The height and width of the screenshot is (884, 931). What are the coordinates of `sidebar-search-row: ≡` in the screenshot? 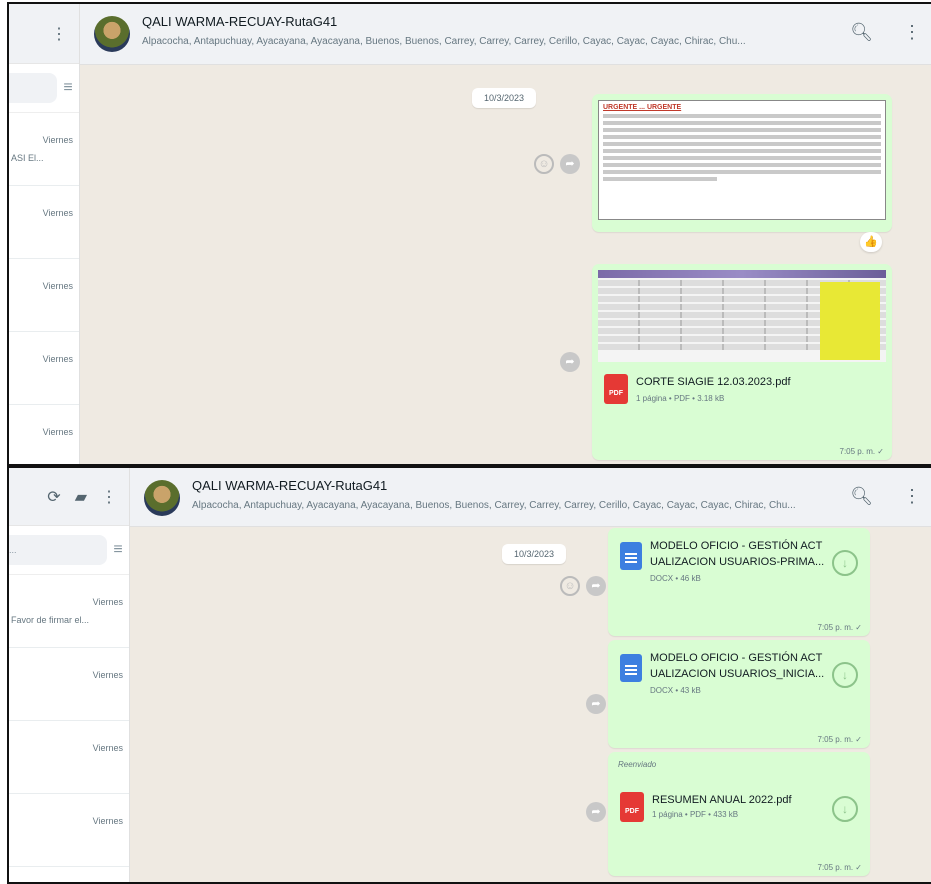 It's located at (44, 88).